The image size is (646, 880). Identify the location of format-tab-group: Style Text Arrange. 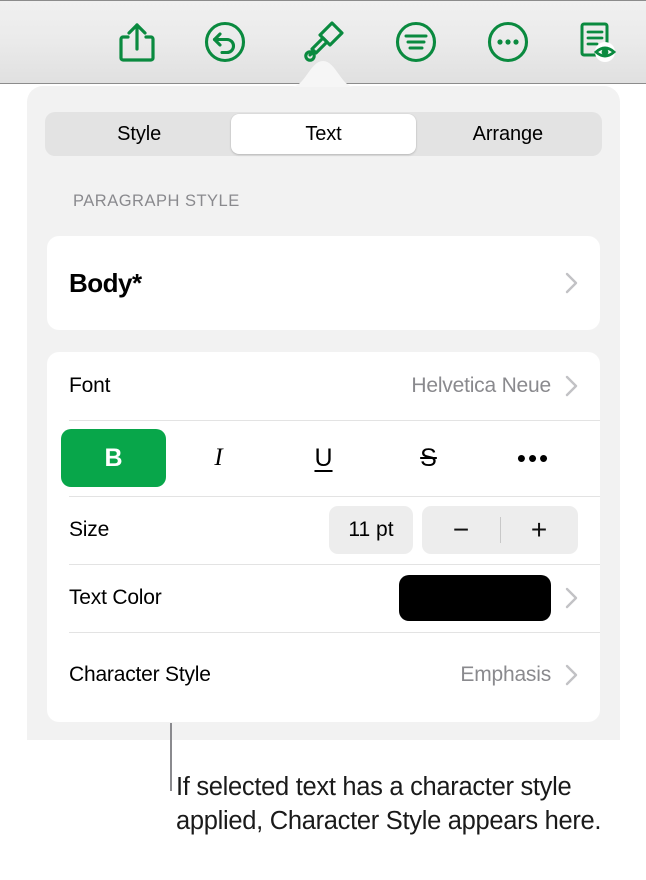
(323, 134).